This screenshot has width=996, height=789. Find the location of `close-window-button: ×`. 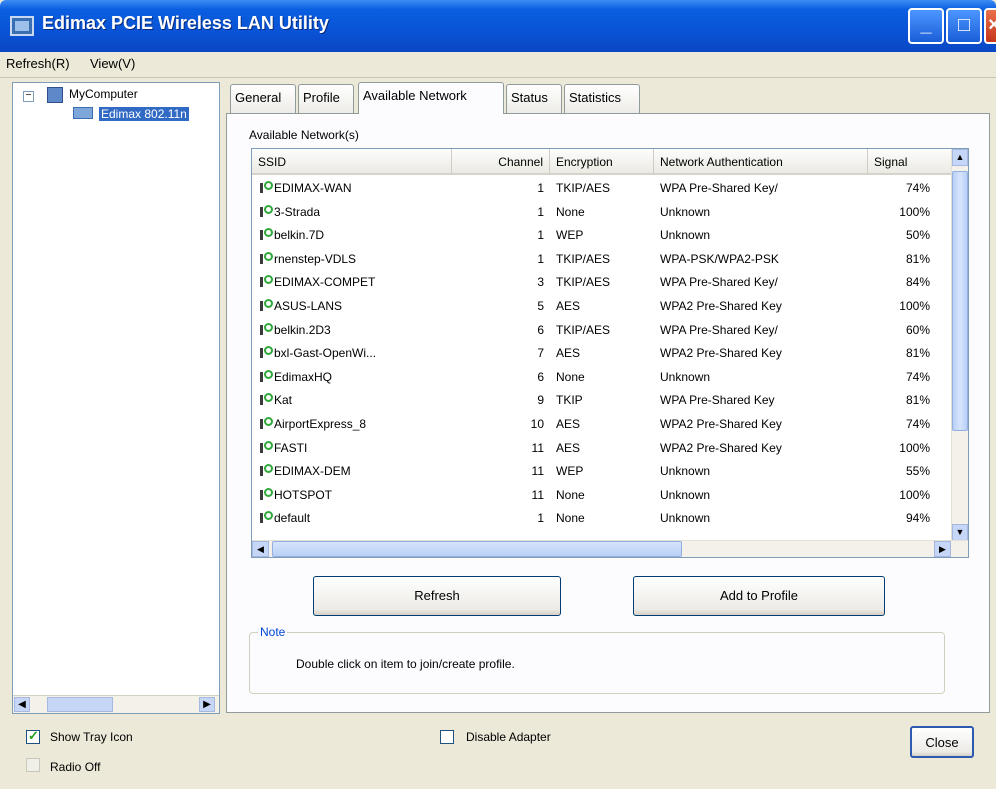

close-window-button: × is located at coordinates (990, 26).